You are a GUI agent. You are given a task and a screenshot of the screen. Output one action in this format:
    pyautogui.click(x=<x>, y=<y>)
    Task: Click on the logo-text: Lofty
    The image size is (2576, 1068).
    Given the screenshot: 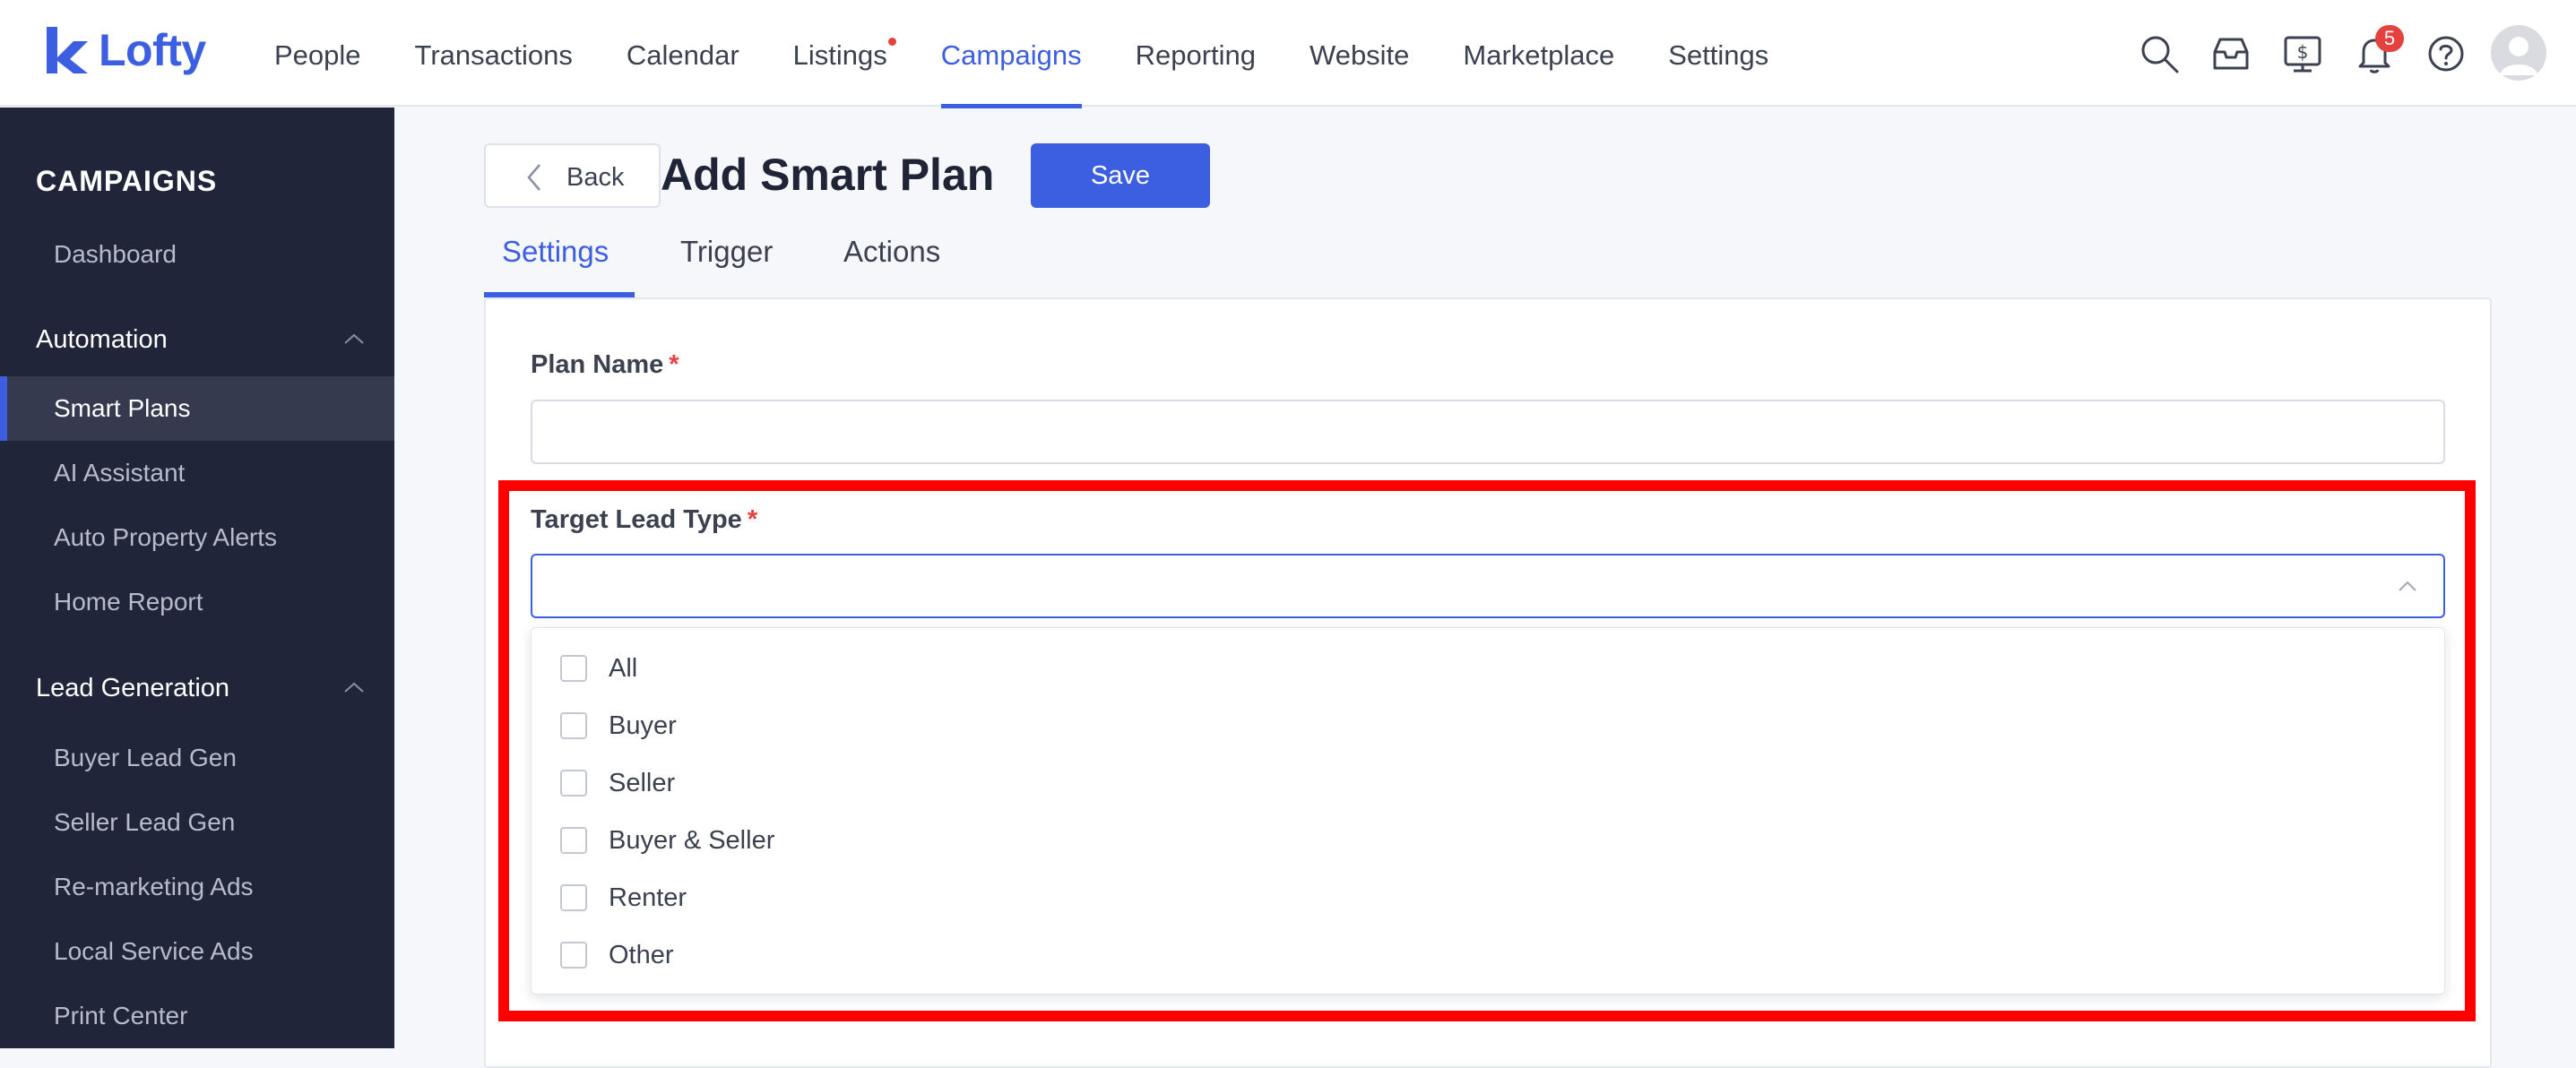 What is the action you would take?
    pyautogui.click(x=152, y=50)
    